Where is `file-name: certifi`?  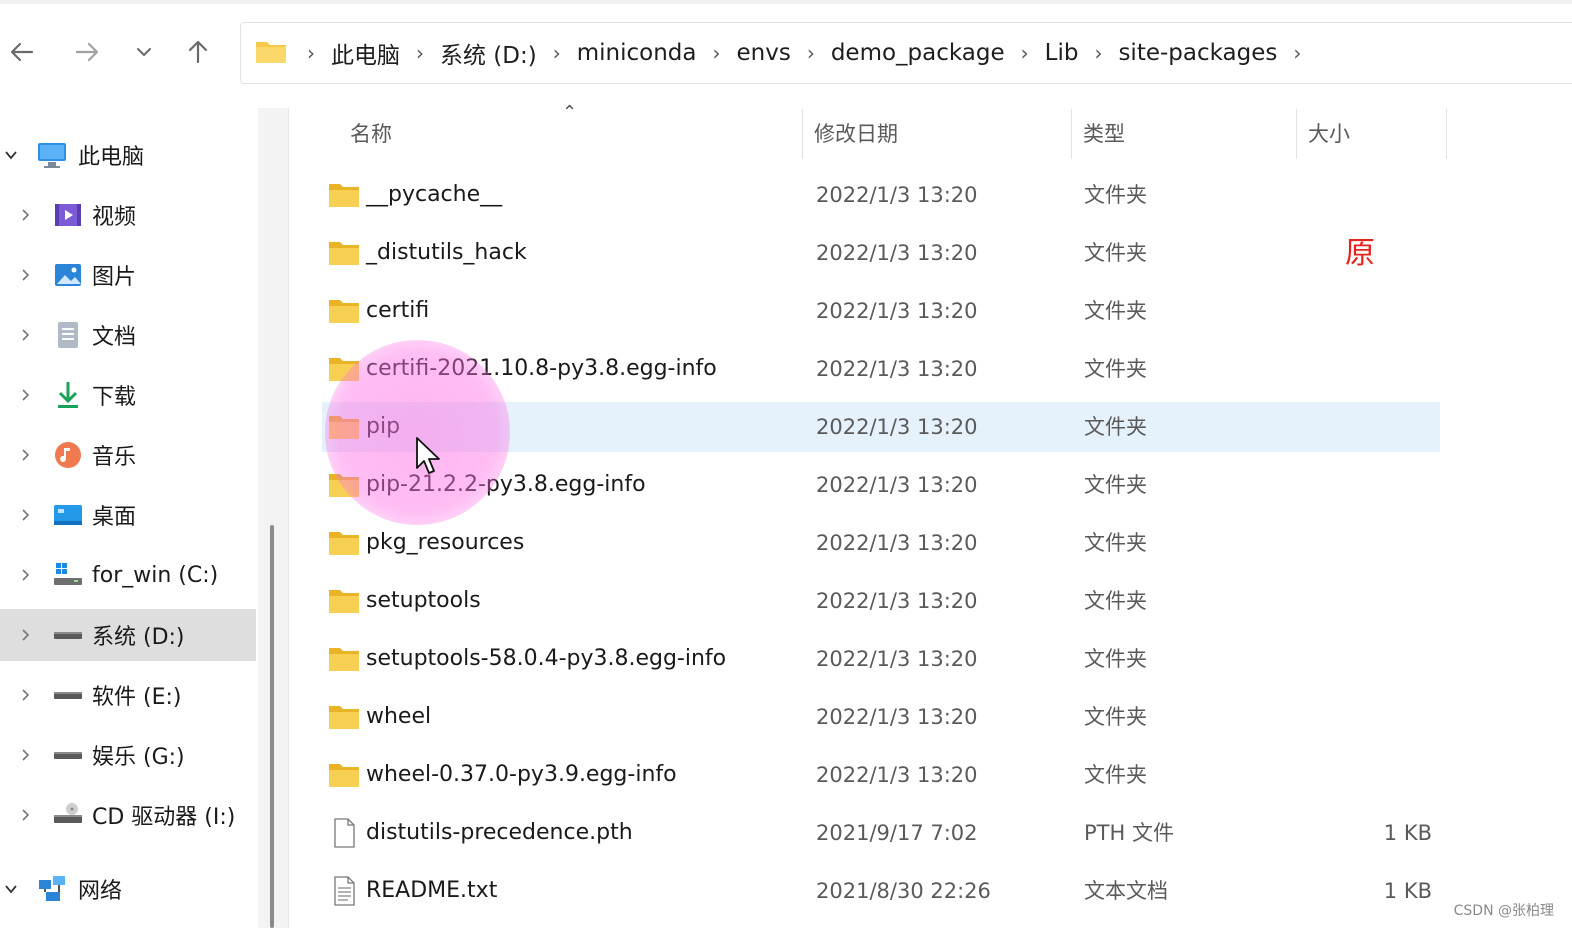 file-name: certifi is located at coordinates (398, 310).